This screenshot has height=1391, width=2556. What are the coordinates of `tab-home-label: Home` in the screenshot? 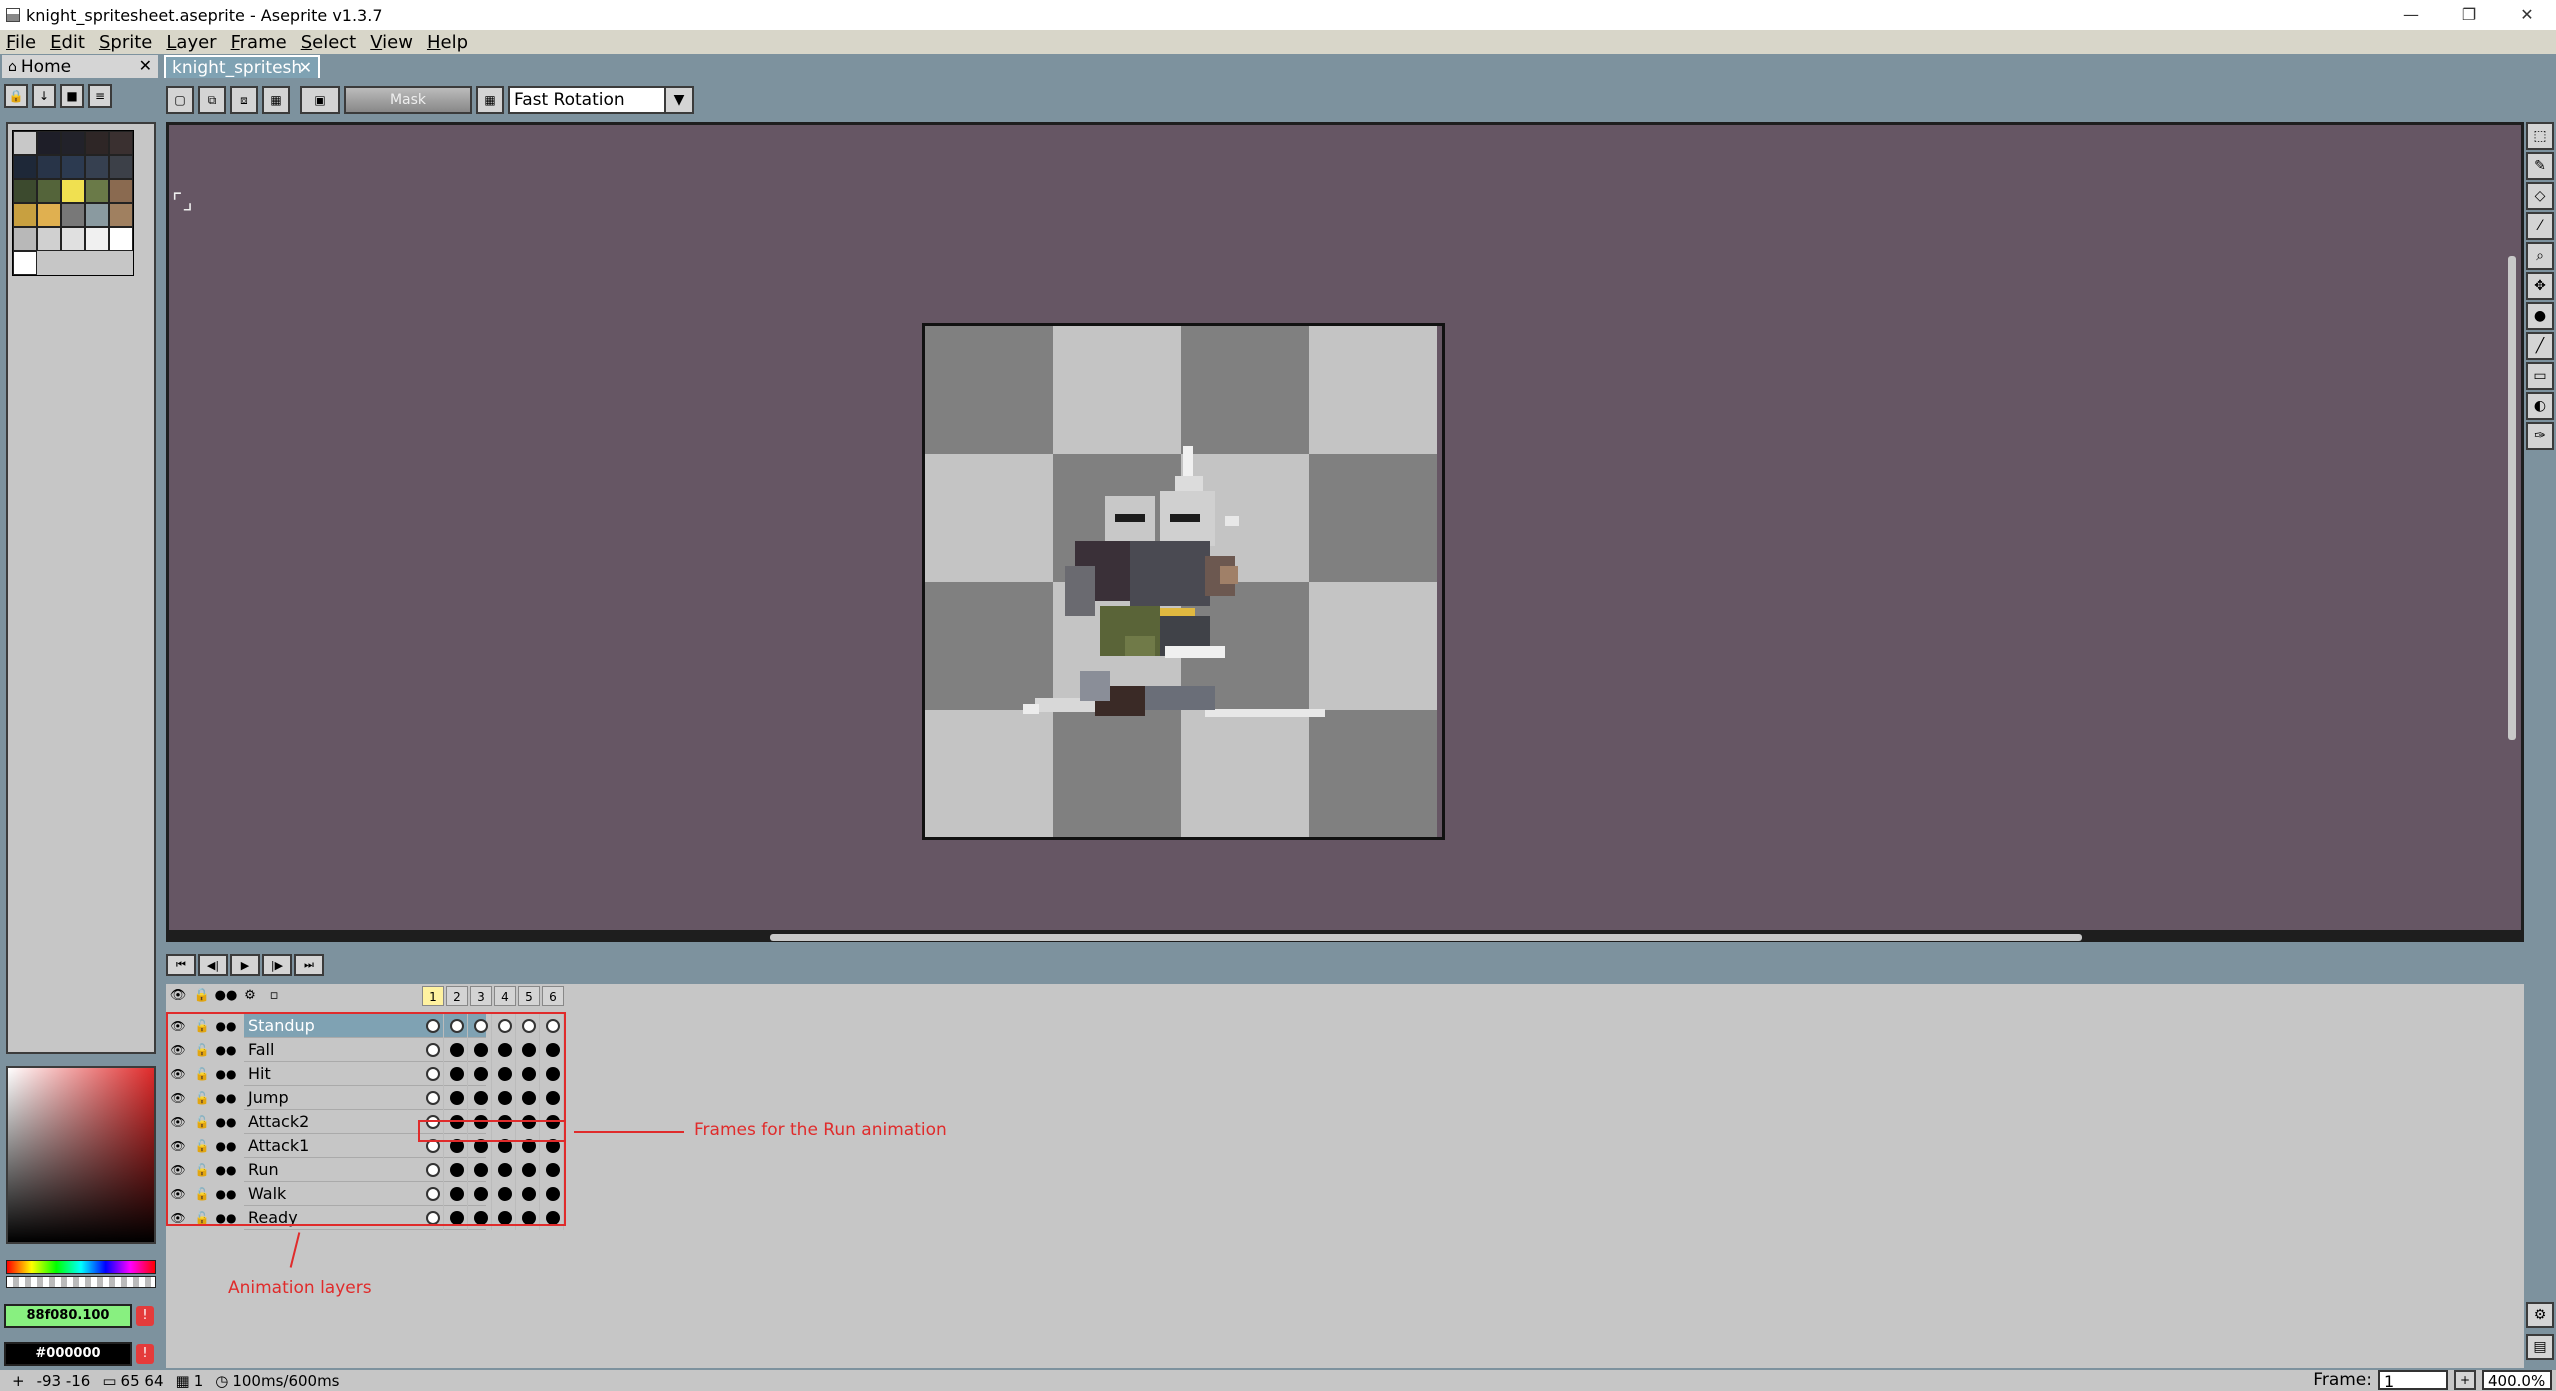 It's located at (46, 66).